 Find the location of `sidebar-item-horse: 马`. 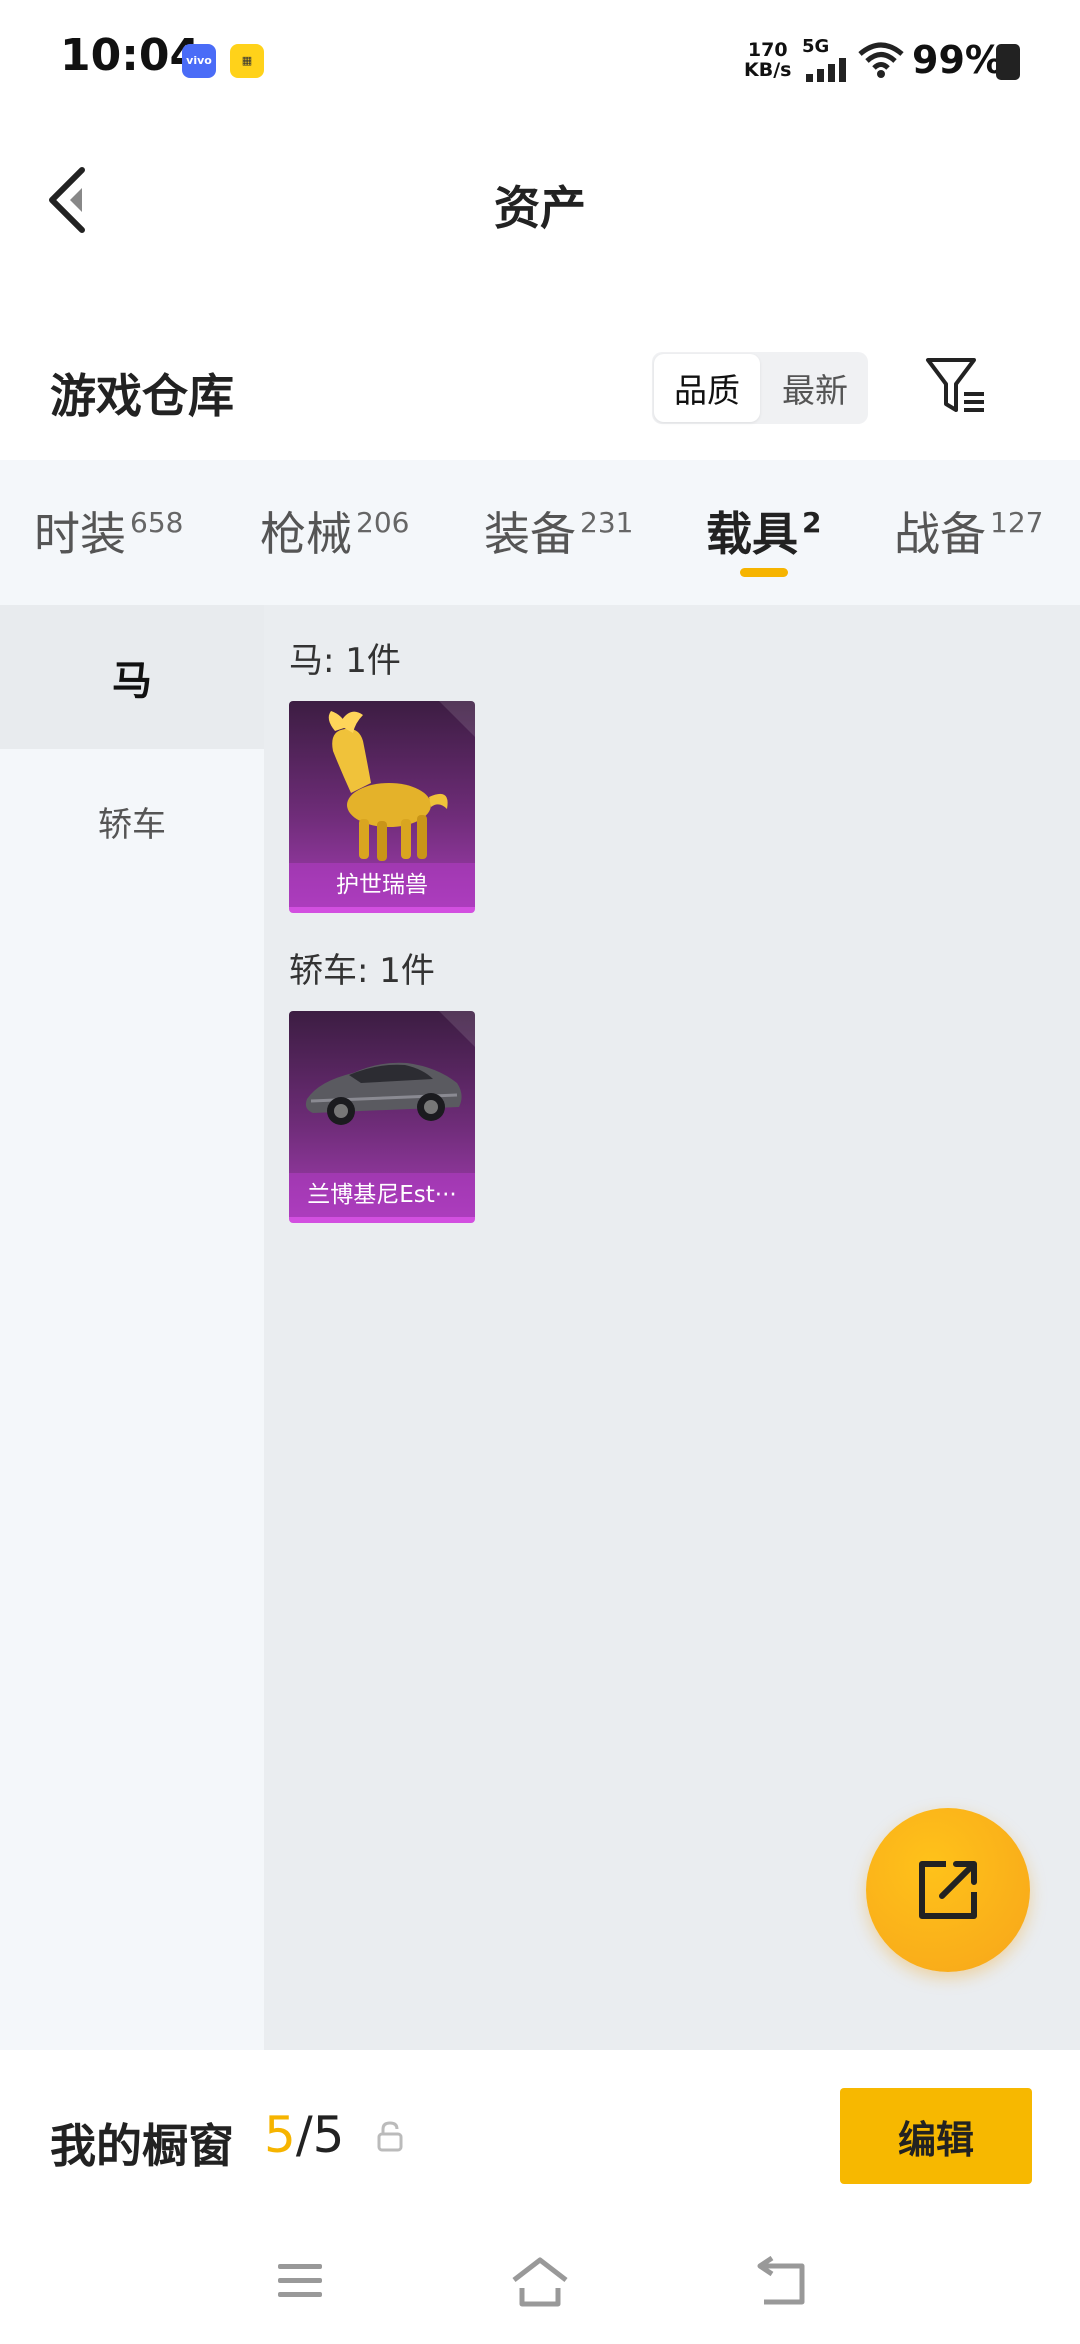

sidebar-item-horse: 马 is located at coordinates (132, 677).